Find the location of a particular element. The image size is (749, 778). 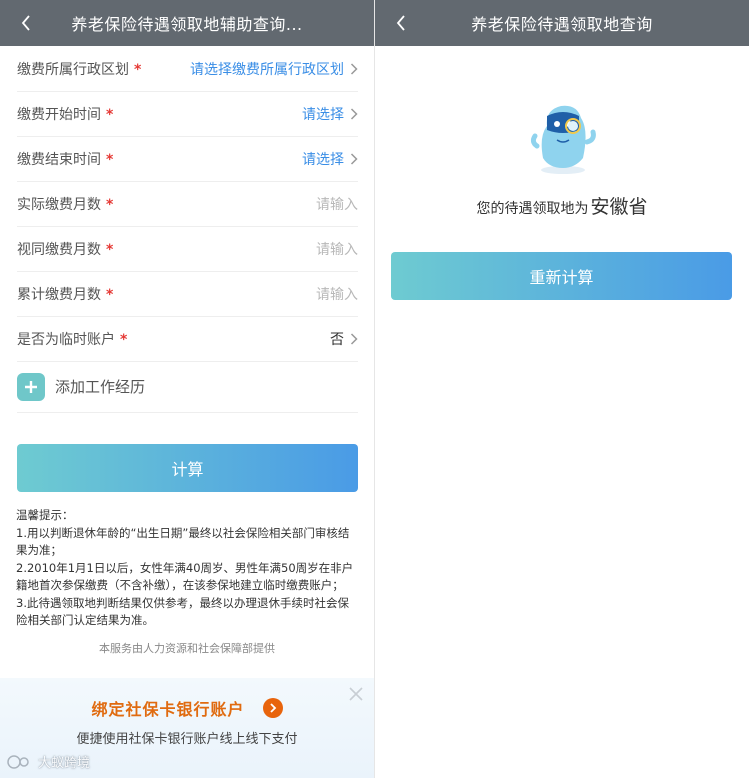

result-place: 安徽省 is located at coordinates (619, 207).